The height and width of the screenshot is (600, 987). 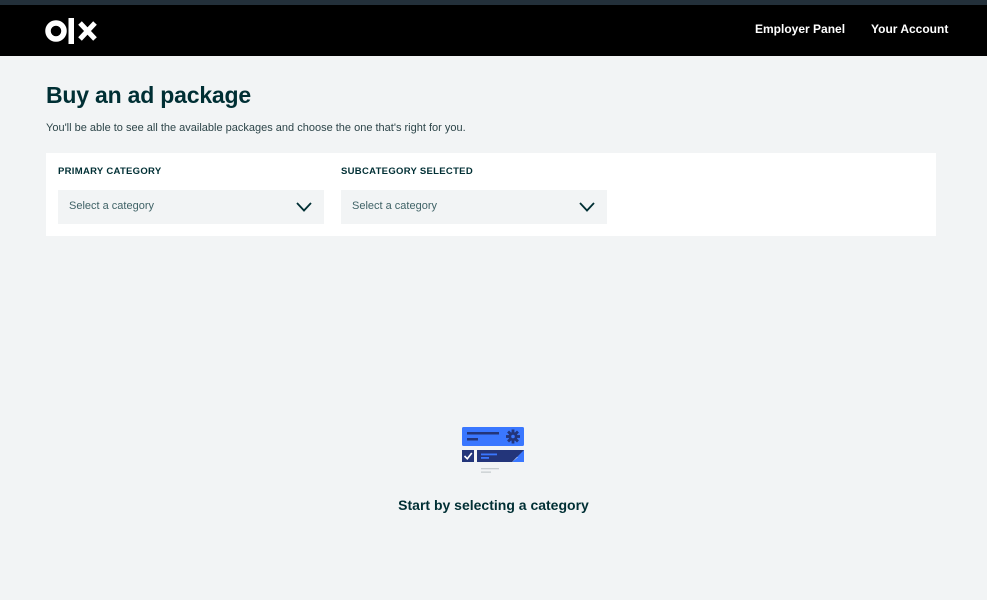 I want to click on nav-employer-panel: Employer Panel, so click(x=800, y=29).